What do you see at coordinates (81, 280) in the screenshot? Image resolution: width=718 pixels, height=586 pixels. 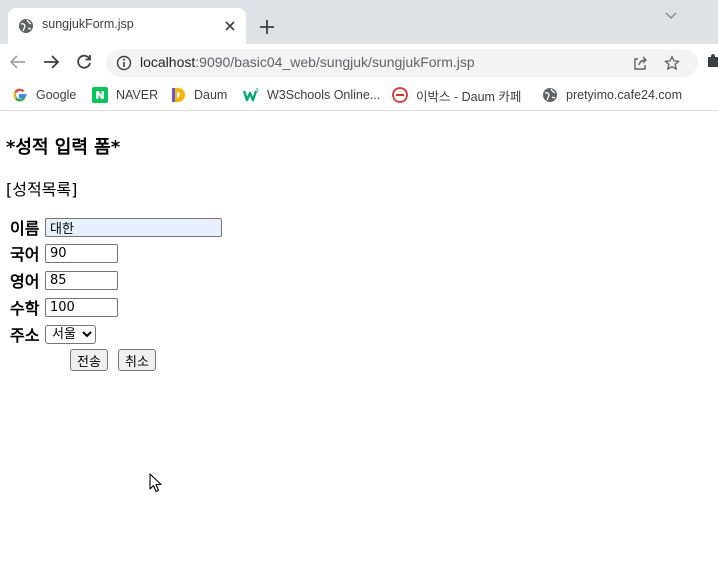 I see `eng-input` at bounding box center [81, 280].